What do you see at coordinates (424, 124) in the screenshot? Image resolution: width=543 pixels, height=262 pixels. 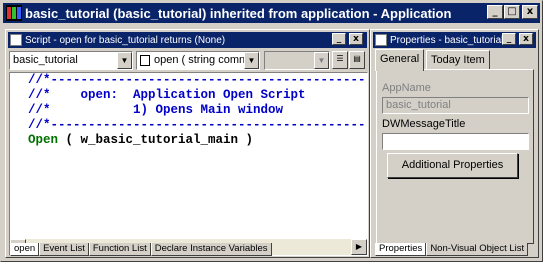 I see `dwmessagetitle-label: DWMessageTitle` at bounding box center [424, 124].